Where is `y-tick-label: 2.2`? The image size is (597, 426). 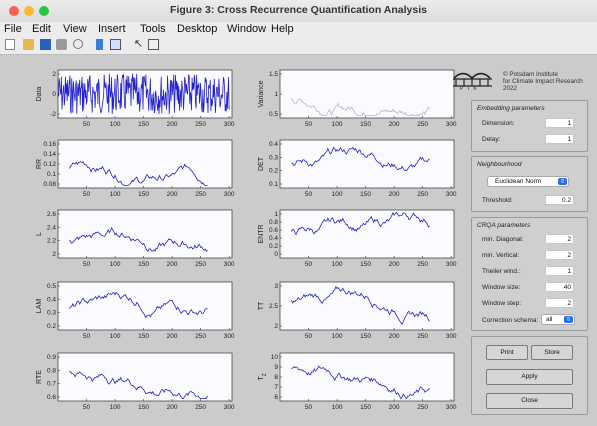
y-tick-label: 2.2 is located at coordinates (51, 241).